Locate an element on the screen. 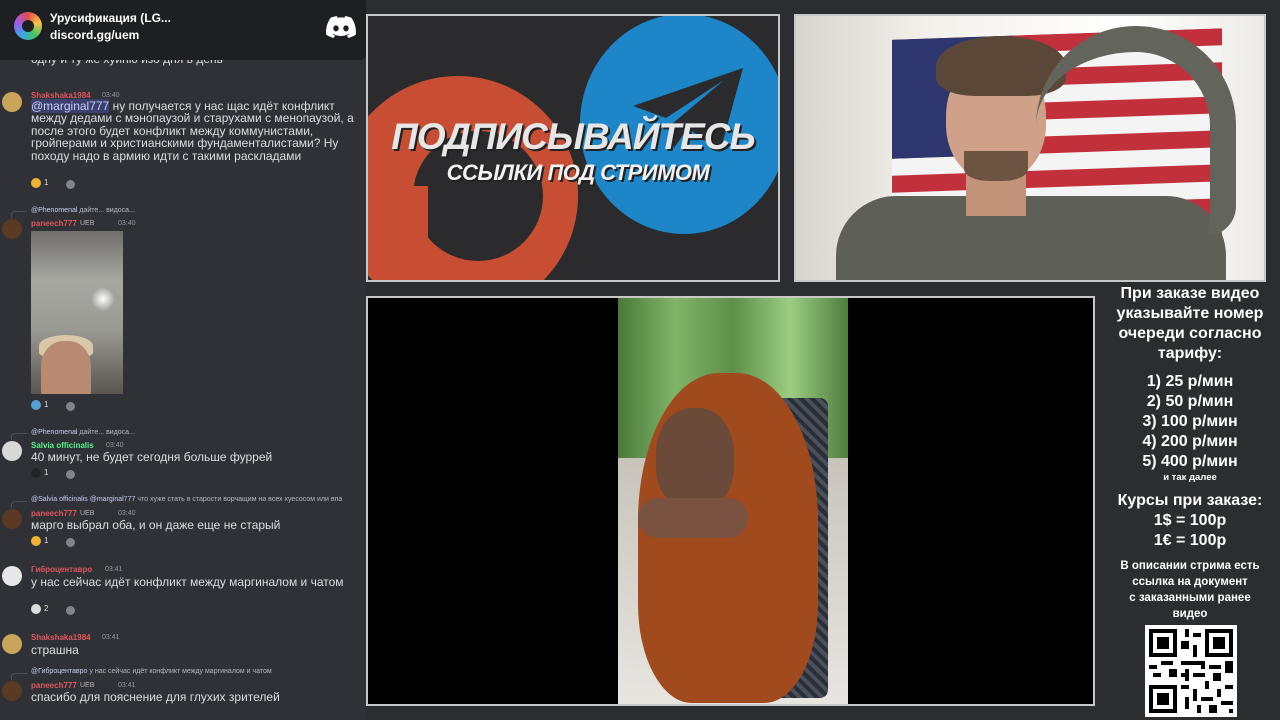 The width and height of the screenshot is (1280, 720). author-name: Salvia officinalis is located at coordinates (62, 445).